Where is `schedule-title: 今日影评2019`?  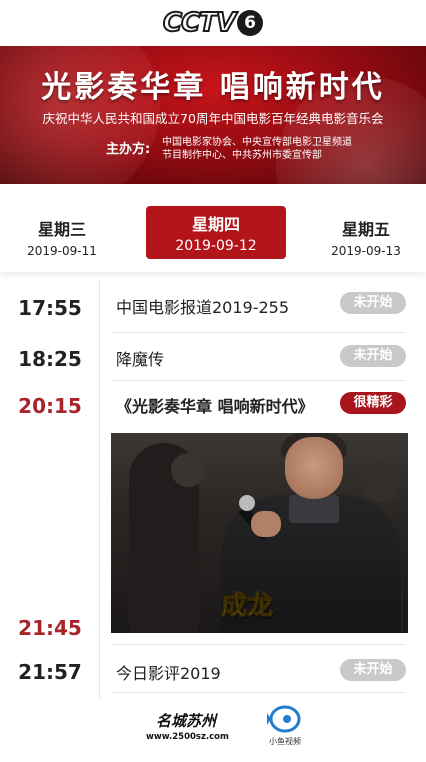 schedule-title: 今日影评2019 is located at coordinates (168, 673).